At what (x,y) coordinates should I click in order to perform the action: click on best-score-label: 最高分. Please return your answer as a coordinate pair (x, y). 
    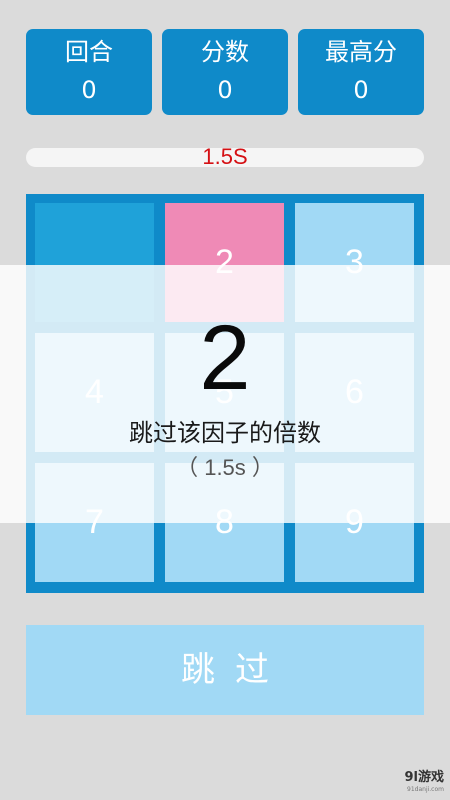
    Looking at the image, I should click on (361, 52).